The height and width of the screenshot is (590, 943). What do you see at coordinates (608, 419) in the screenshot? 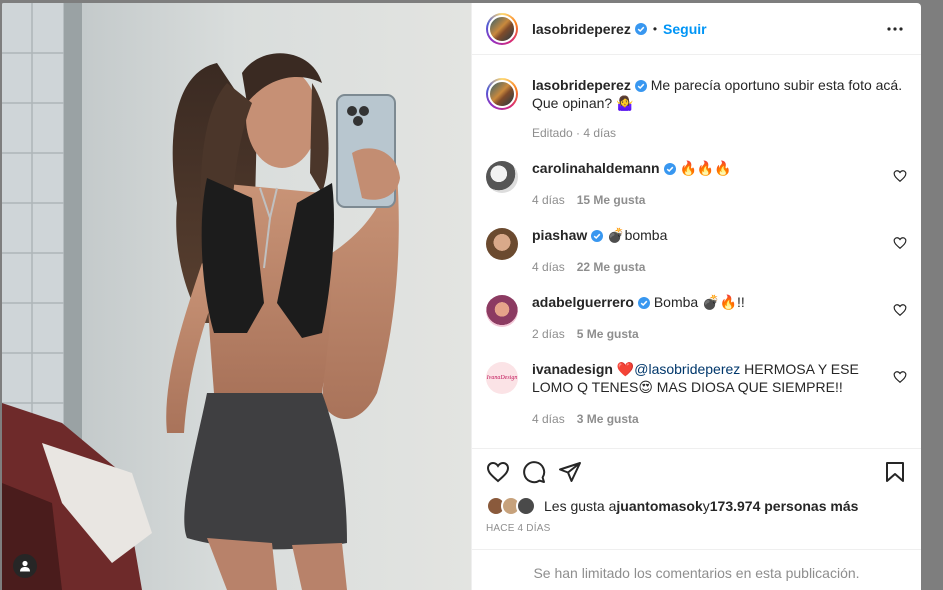
I see `comment-likes: 3 Me gusta` at bounding box center [608, 419].